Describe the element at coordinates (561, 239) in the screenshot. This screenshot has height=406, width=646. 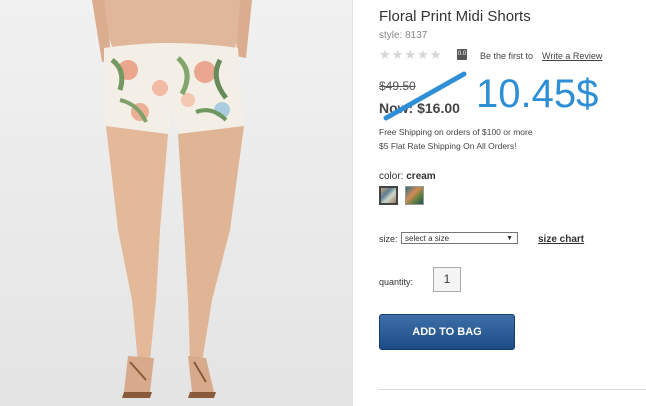
I see `size-chart-link: size chart` at that location.